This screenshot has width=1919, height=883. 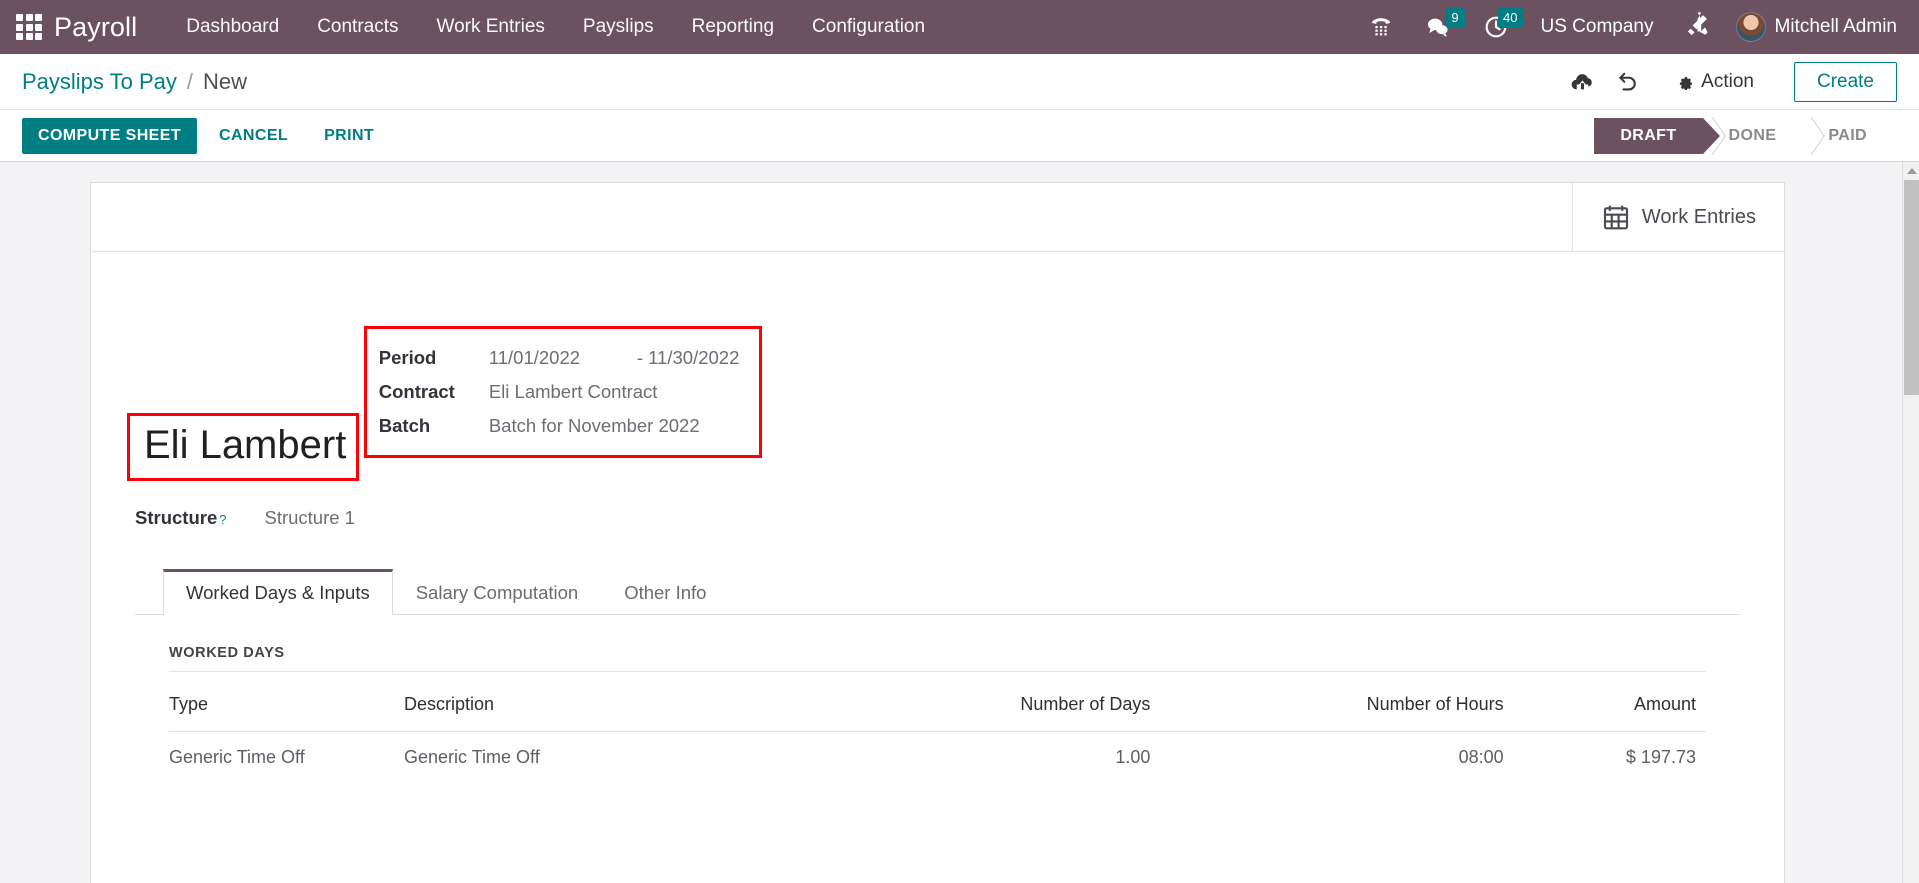 I want to click on messages-counter-badge: 9, so click(x=1455, y=18).